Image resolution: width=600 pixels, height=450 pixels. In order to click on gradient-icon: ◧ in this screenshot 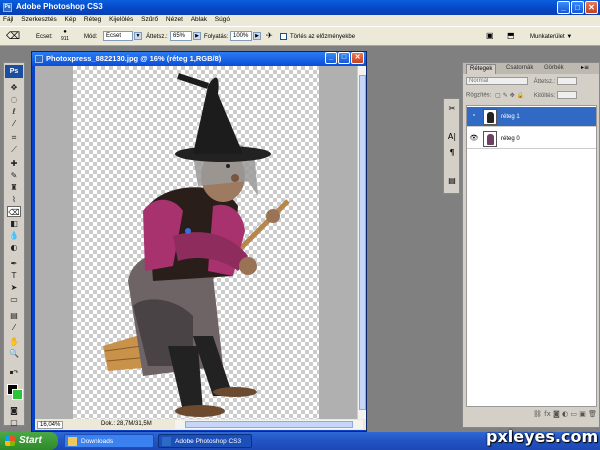, I will do `click(14, 223)`.